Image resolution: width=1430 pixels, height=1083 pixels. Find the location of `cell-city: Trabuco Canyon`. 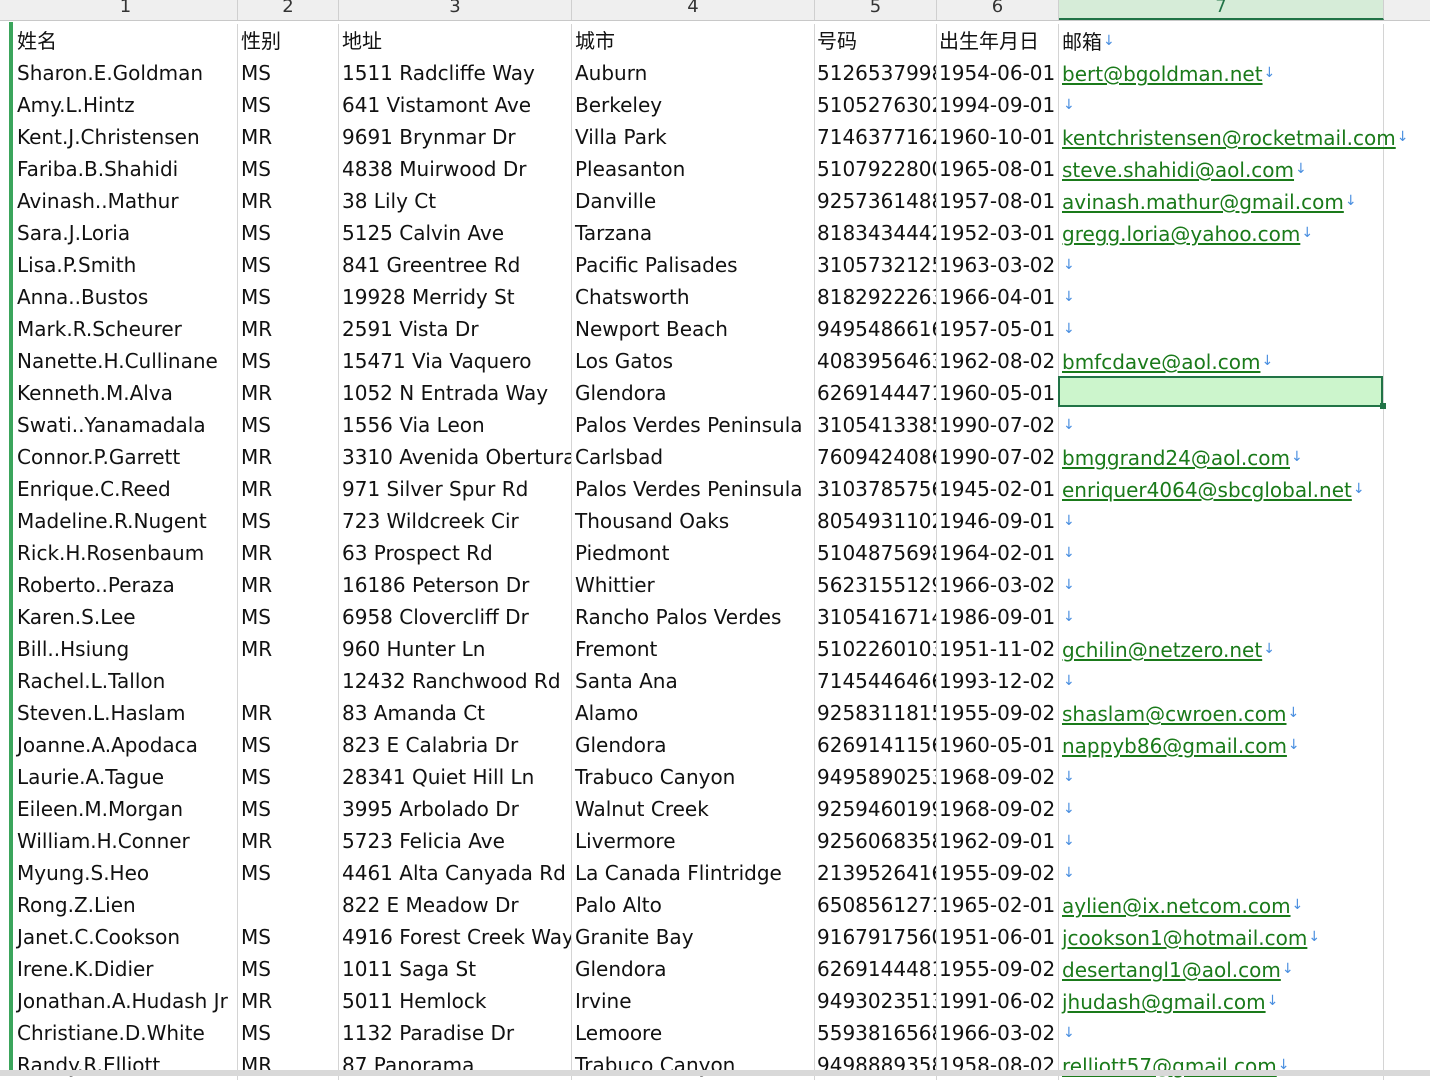

cell-city: Trabuco Canyon is located at coordinates (693, 776).